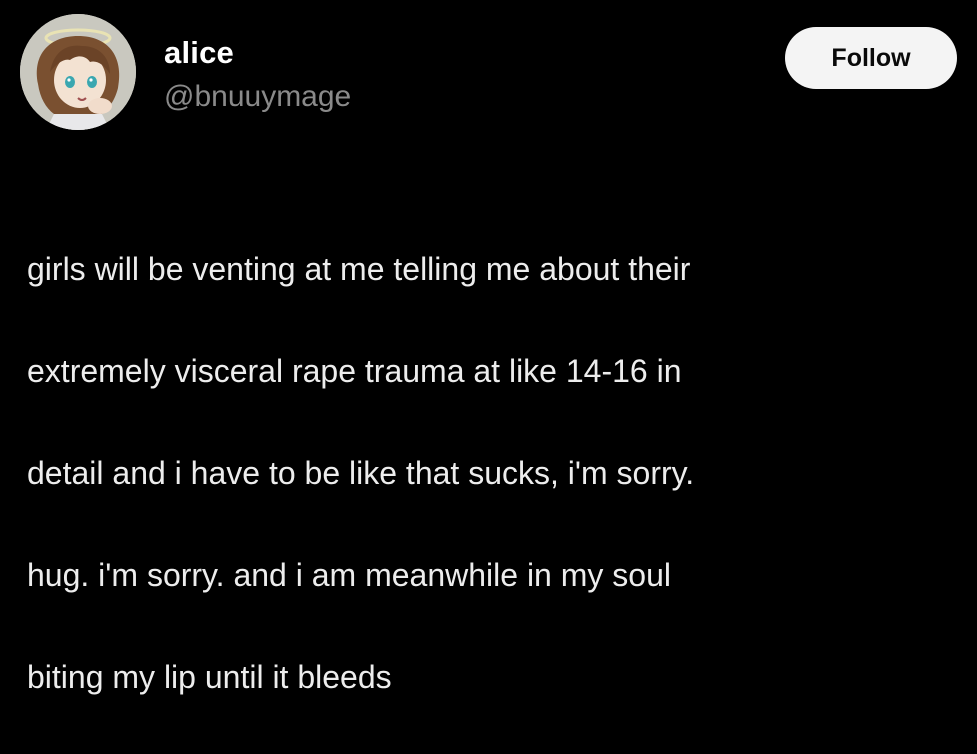  I want to click on anime-character-avatar-icon, so click(78, 72).